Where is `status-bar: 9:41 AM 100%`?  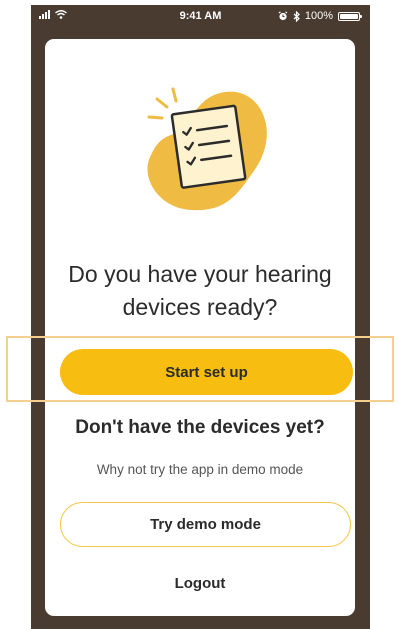
status-bar: 9:41 AM 100% is located at coordinates (200, 17).